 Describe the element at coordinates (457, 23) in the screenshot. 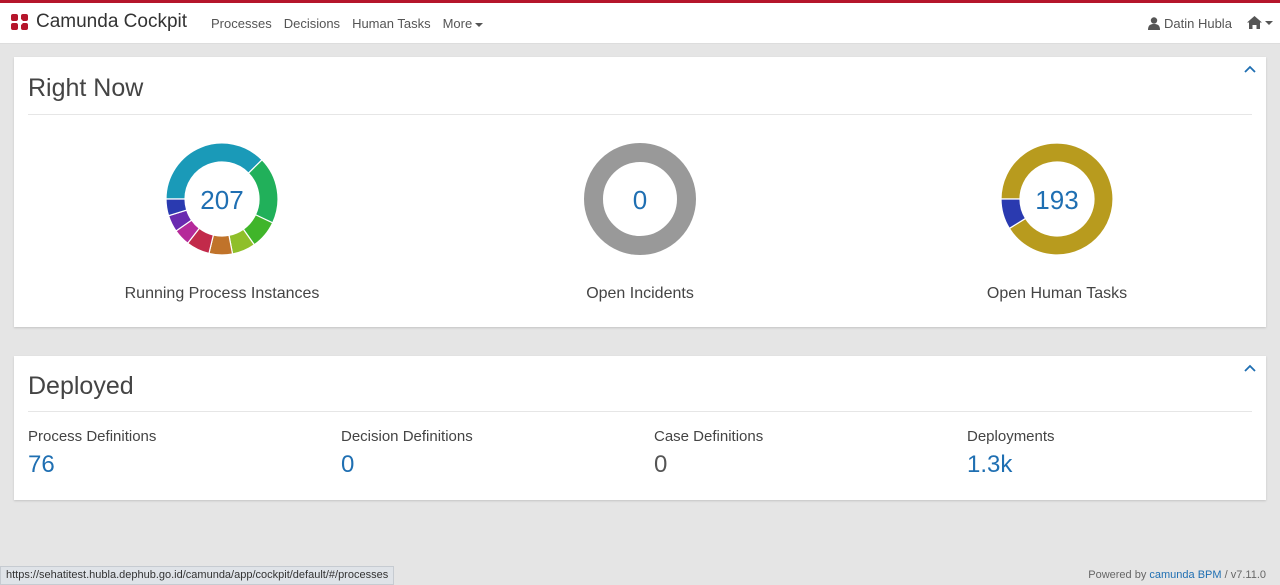

I see `nav-more-label: More` at that location.